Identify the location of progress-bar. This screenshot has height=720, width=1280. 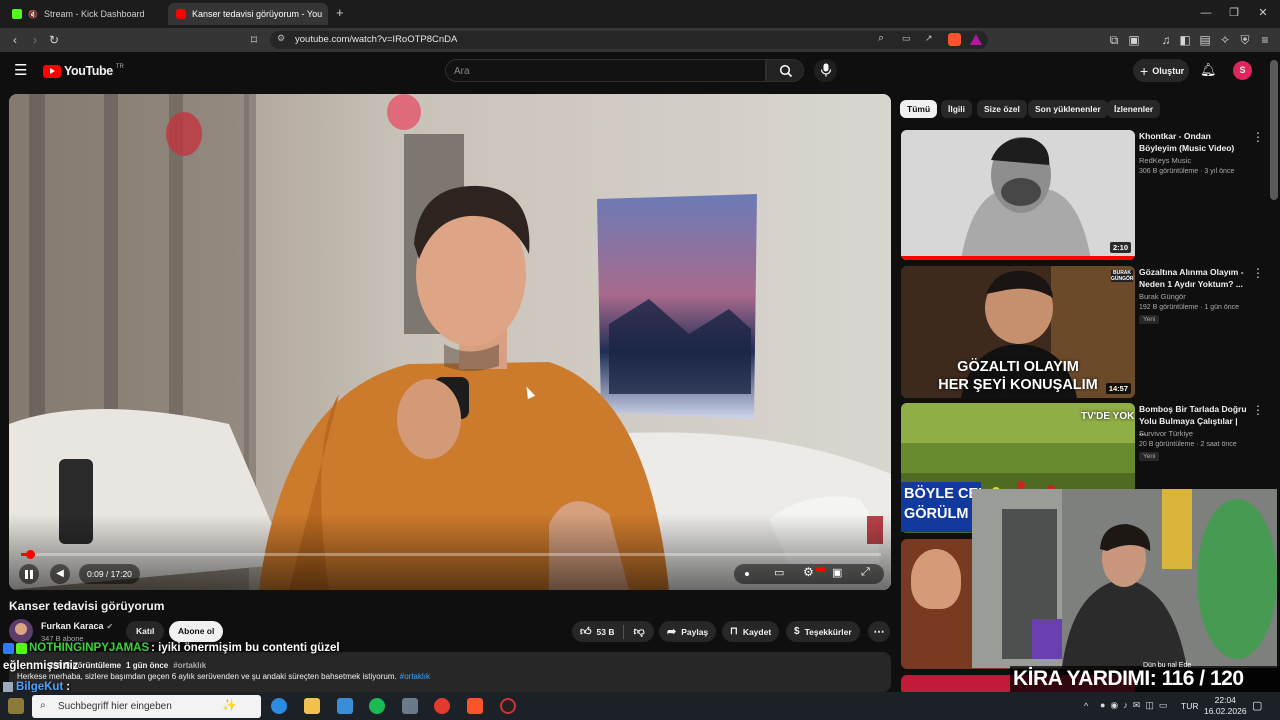
(451, 554).